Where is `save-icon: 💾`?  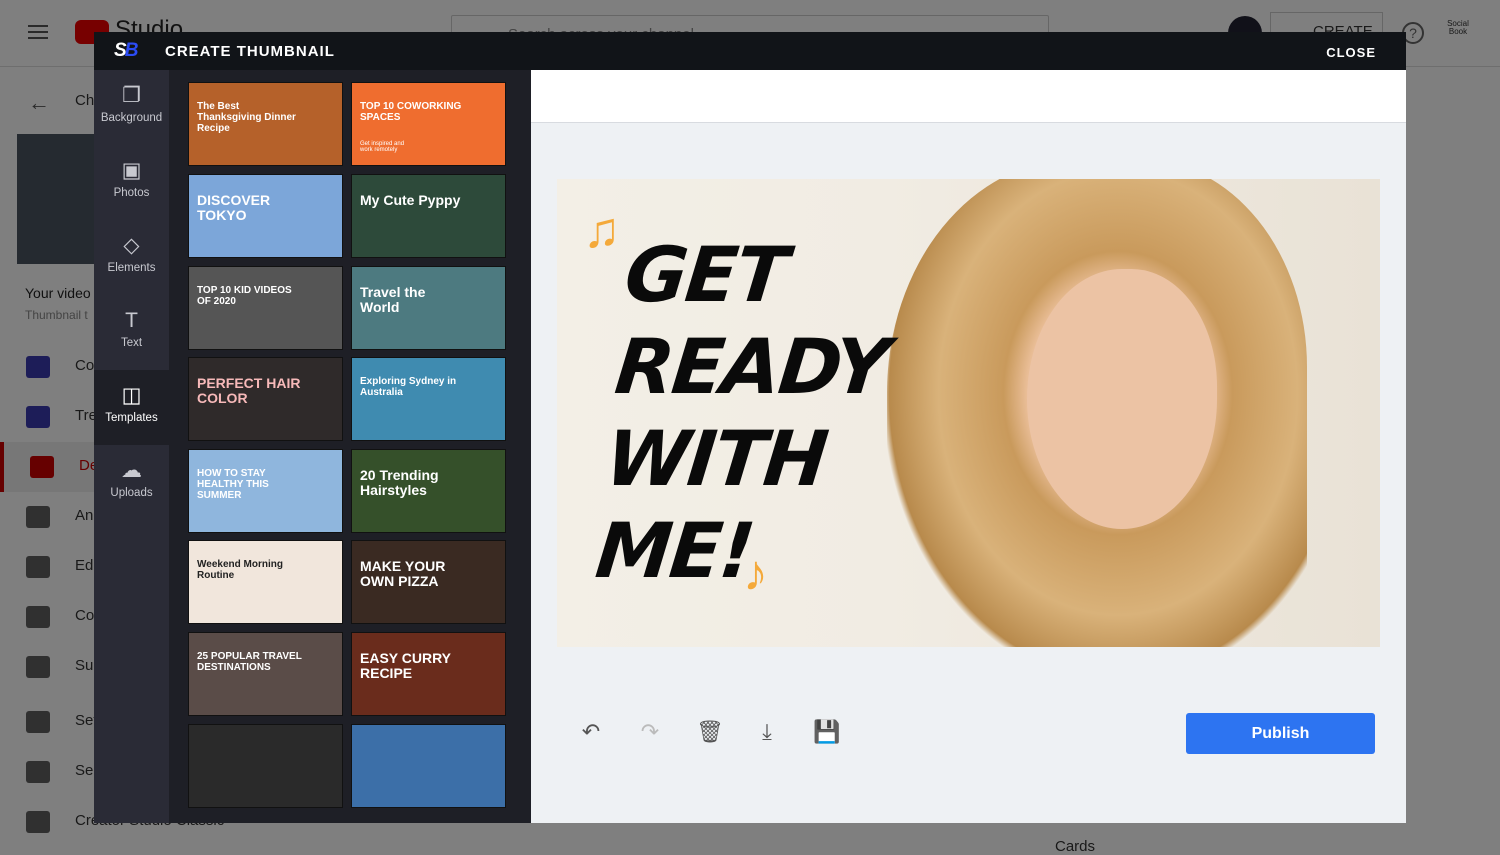
save-icon: 💾 is located at coordinates (826, 732).